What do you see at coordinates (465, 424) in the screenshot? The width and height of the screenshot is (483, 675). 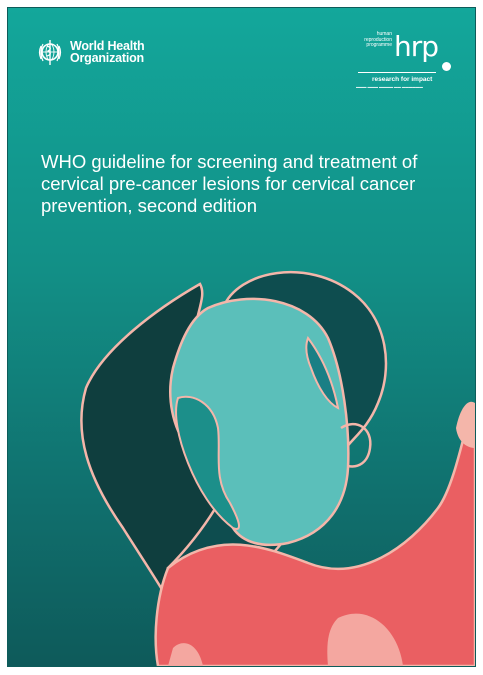 I see `pink-accent-top` at bounding box center [465, 424].